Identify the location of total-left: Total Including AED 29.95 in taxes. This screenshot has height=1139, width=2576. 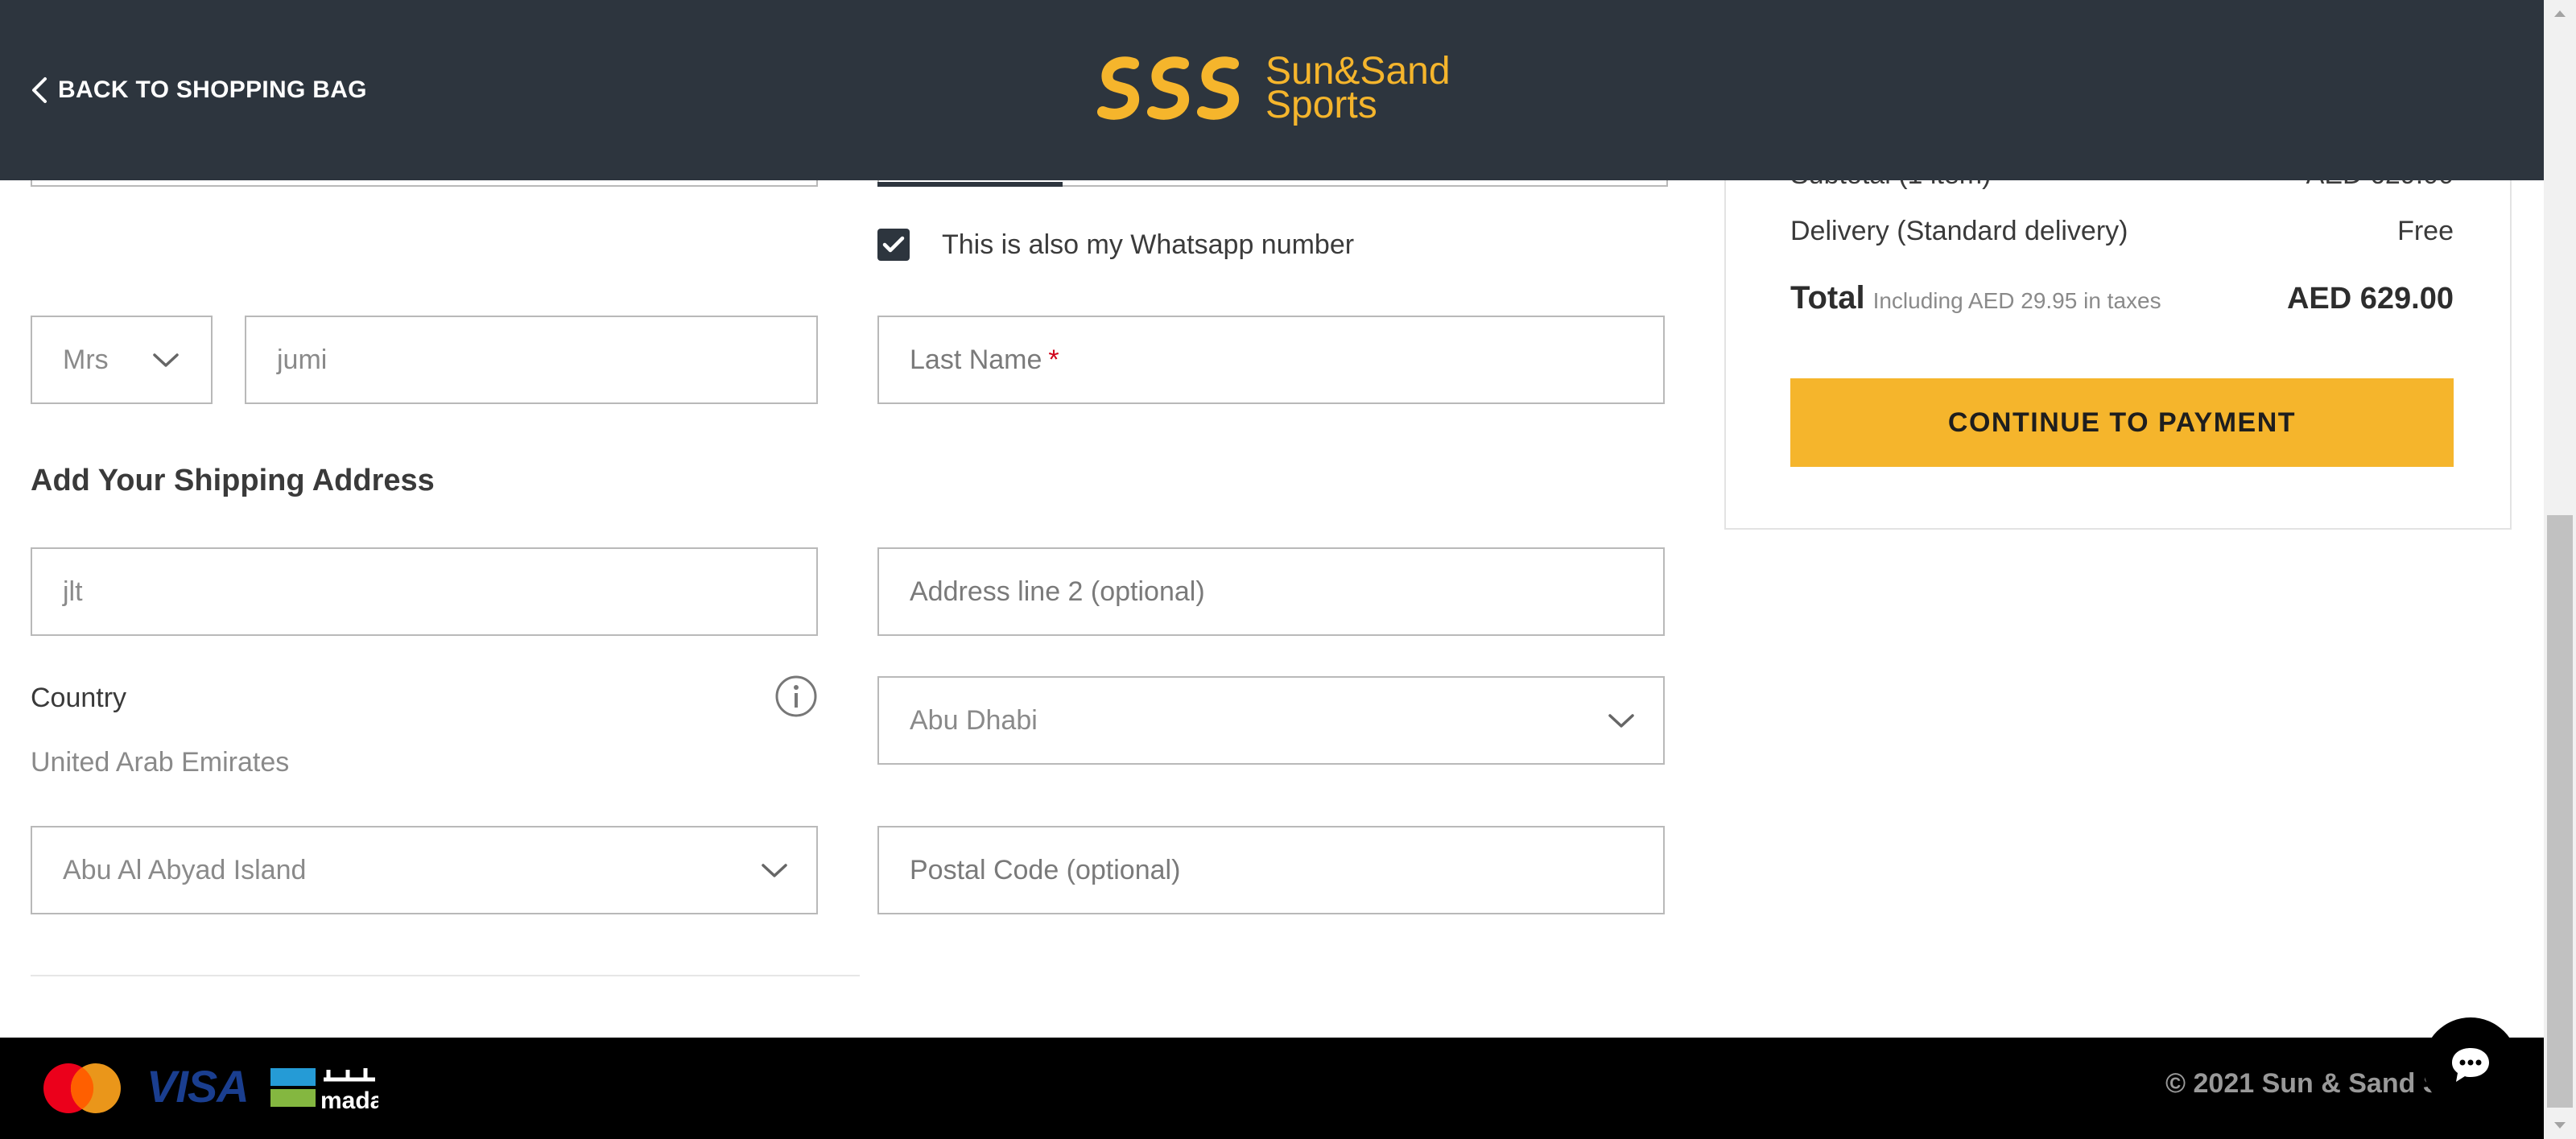
(1975, 298).